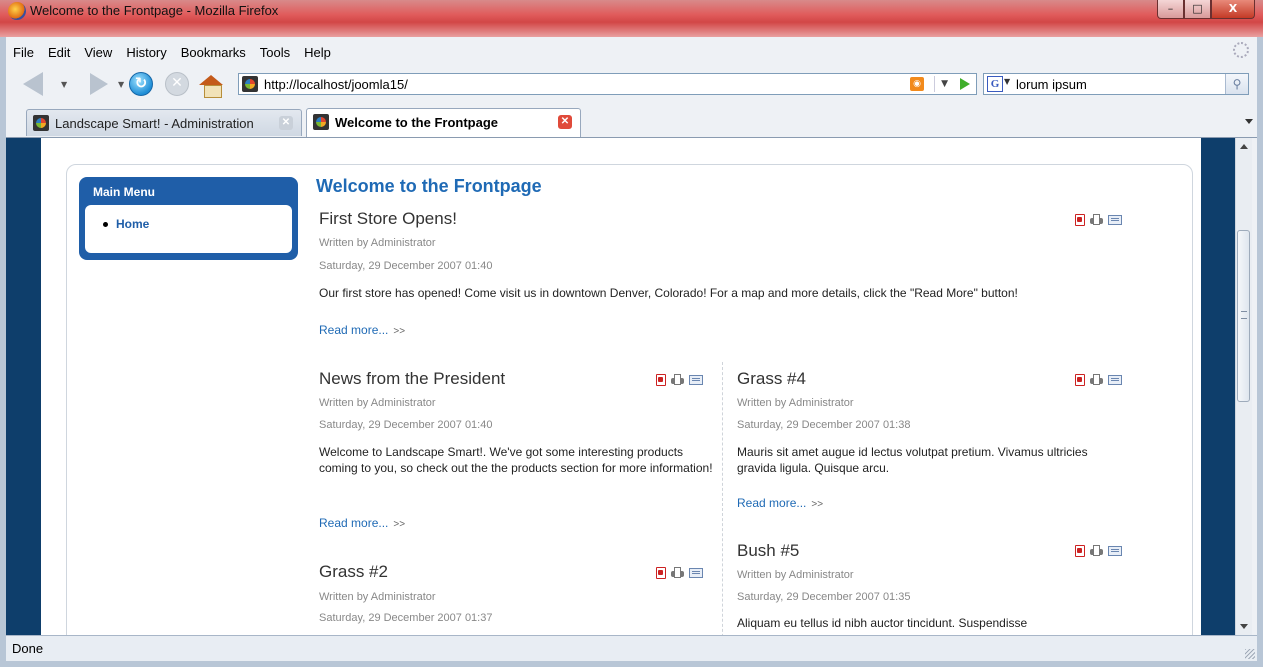 Image resolution: width=1263 pixels, height=667 pixels. I want to click on back-button, so click(33, 84).